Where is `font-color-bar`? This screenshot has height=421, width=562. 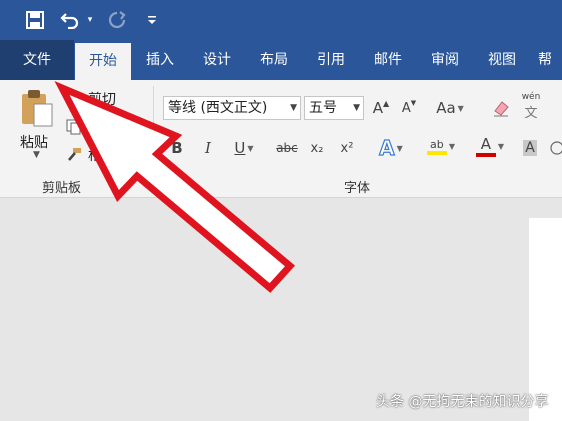 font-color-bar is located at coordinates (485, 155).